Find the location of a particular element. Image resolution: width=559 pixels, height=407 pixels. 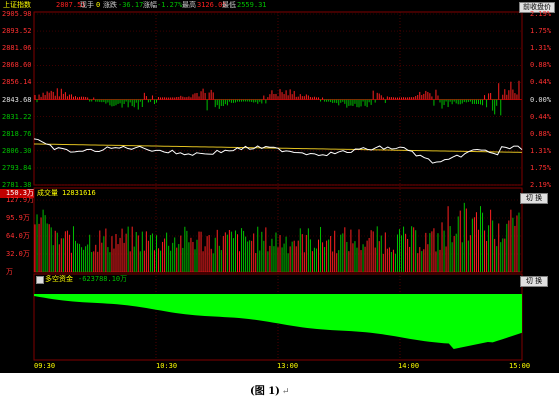

flow-icon is located at coordinates (40, 280).